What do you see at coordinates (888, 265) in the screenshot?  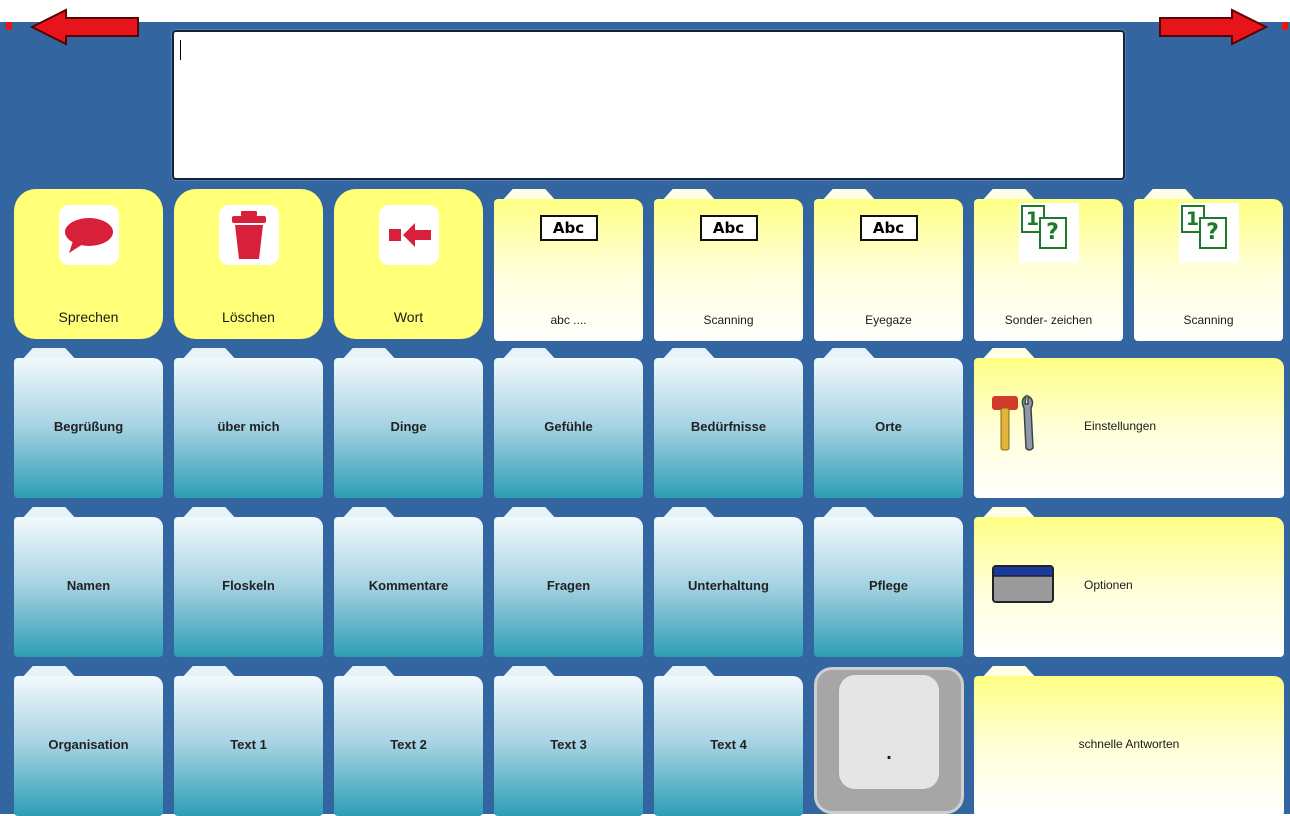 I see `folder-keyboard-eyegaze: Abc Eyegaze` at bounding box center [888, 265].